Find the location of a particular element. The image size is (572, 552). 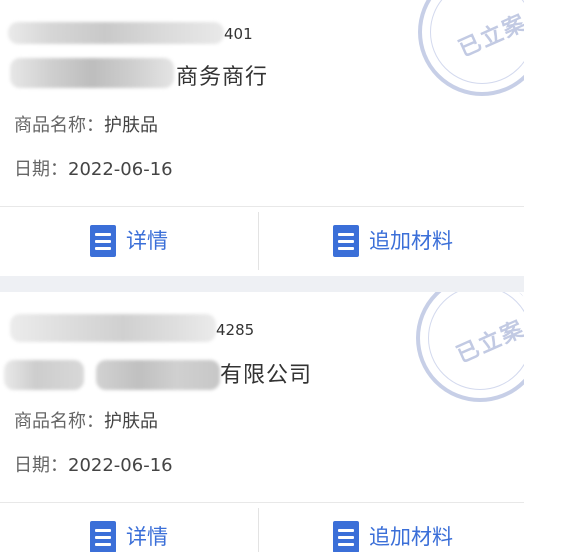

right-margin is located at coordinates (548, 276).